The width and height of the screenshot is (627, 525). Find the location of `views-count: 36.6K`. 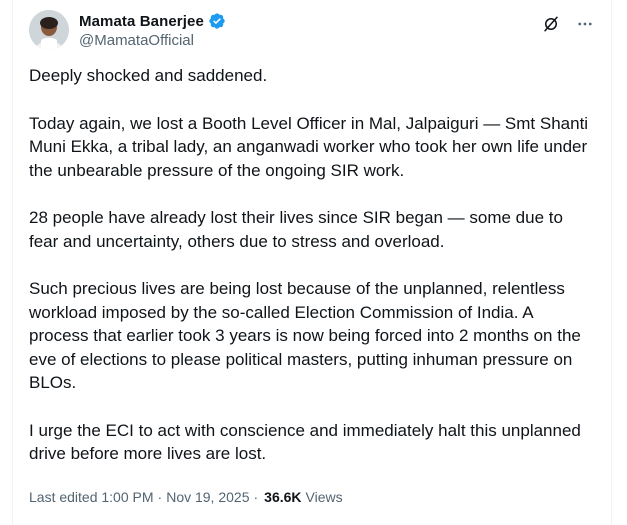

views-count: 36.6K is located at coordinates (282, 497).